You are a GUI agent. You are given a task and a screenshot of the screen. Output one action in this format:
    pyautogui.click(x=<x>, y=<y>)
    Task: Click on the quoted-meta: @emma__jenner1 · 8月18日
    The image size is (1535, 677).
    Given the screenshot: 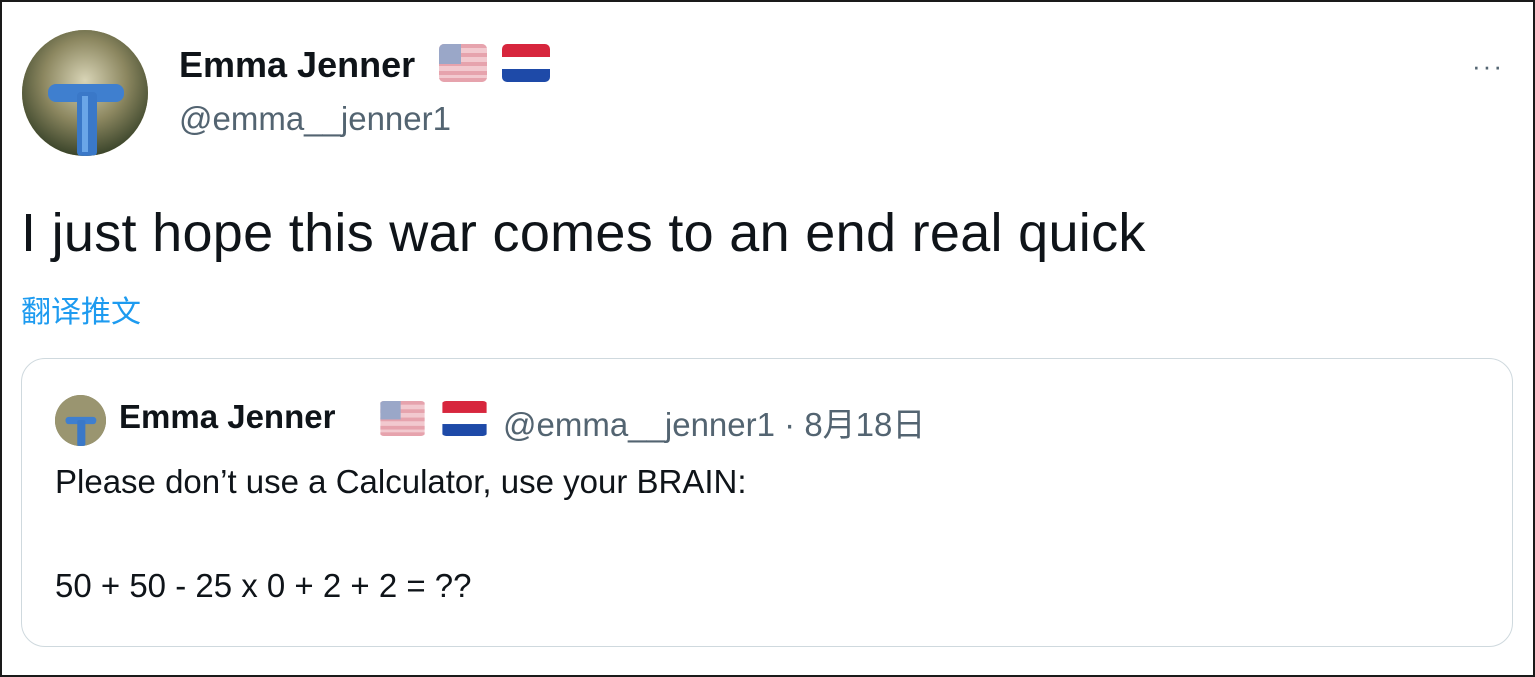 What is the action you would take?
    pyautogui.click(x=714, y=422)
    